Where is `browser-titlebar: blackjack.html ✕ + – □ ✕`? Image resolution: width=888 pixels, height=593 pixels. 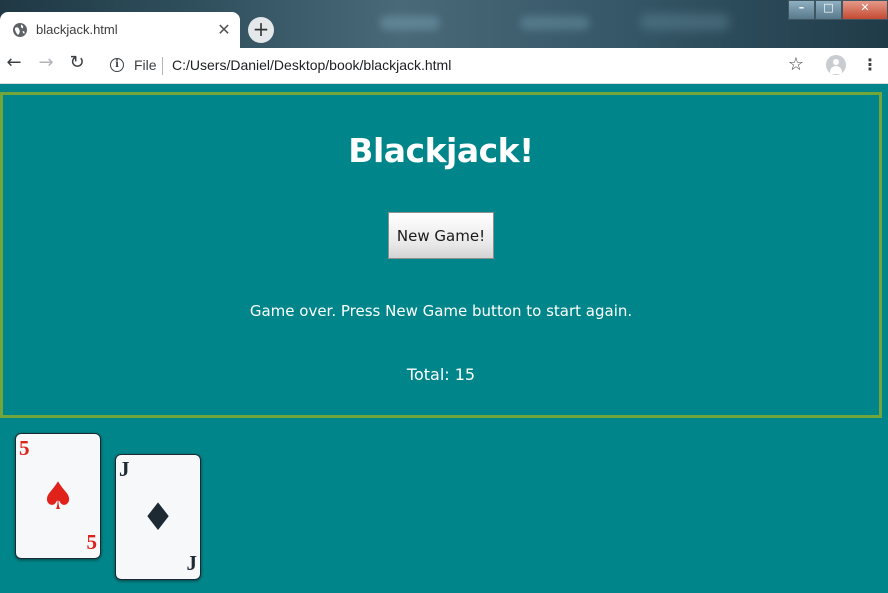
browser-titlebar: blackjack.html ✕ + – □ ✕ is located at coordinates (444, 24).